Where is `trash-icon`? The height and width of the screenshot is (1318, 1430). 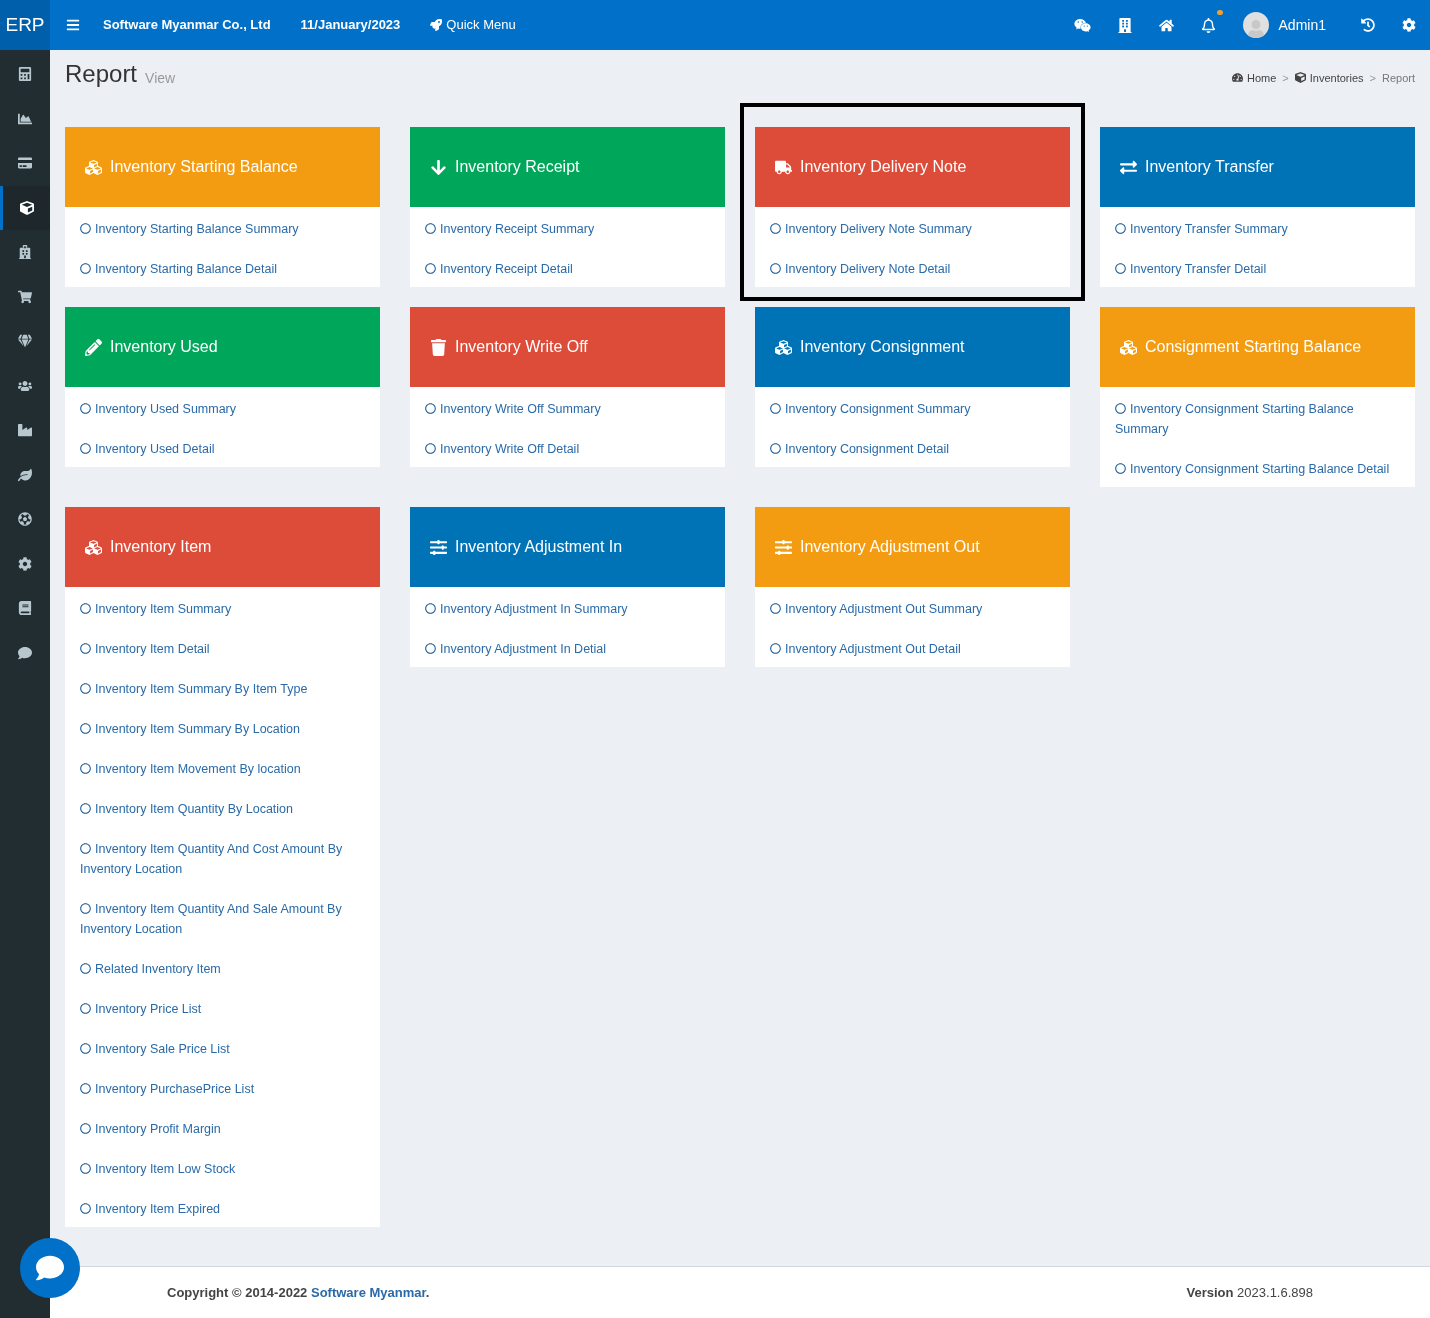
trash-icon is located at coordinates (438, 347).